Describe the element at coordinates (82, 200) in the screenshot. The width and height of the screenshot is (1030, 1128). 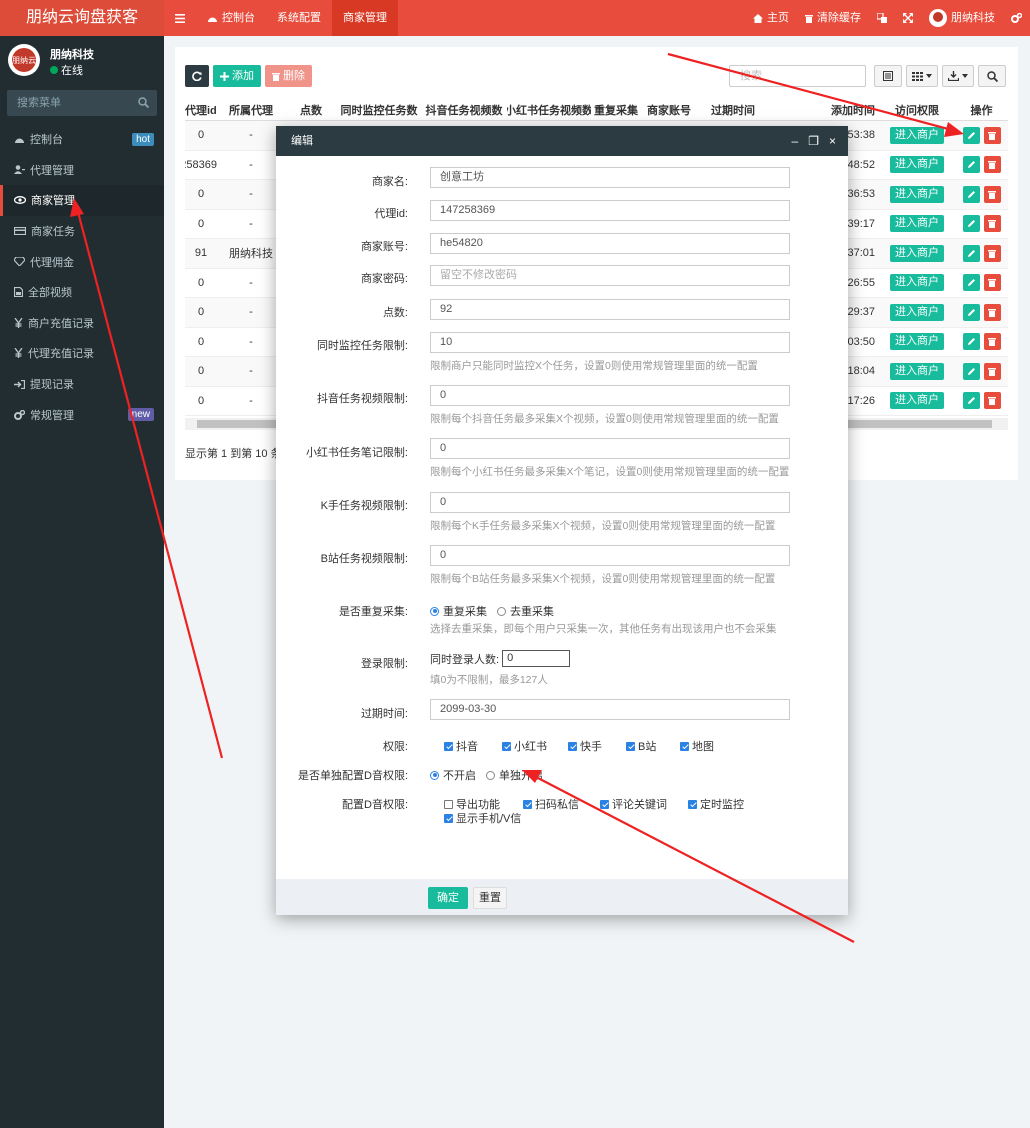
I see `sidebar-item-merchant-management: 商家管理` at that location.